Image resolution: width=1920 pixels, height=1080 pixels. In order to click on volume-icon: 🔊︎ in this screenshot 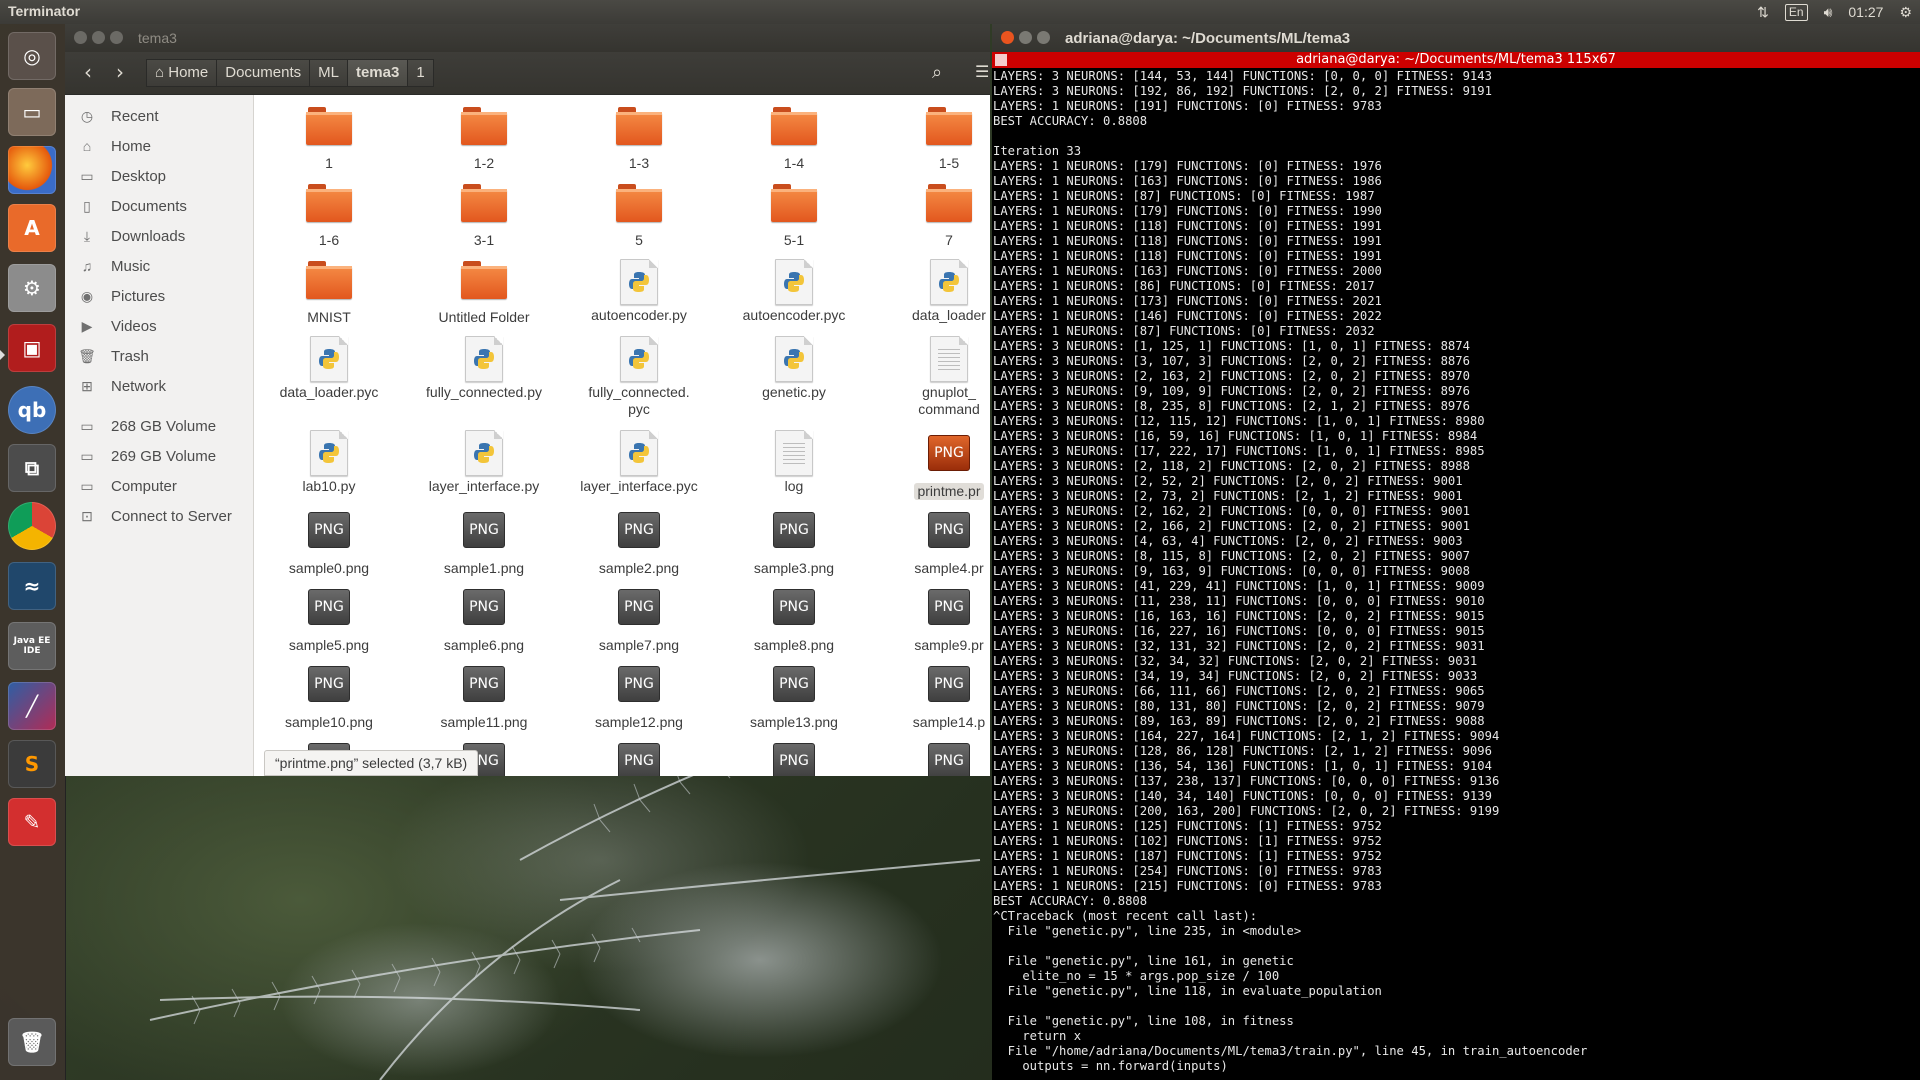, I will do `click(1828, 12)`.